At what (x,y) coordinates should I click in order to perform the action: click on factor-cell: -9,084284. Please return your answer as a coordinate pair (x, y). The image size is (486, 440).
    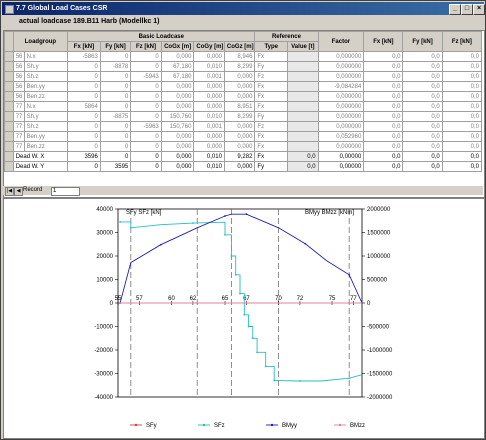
    Looking at the image, I should click on (341, 86).